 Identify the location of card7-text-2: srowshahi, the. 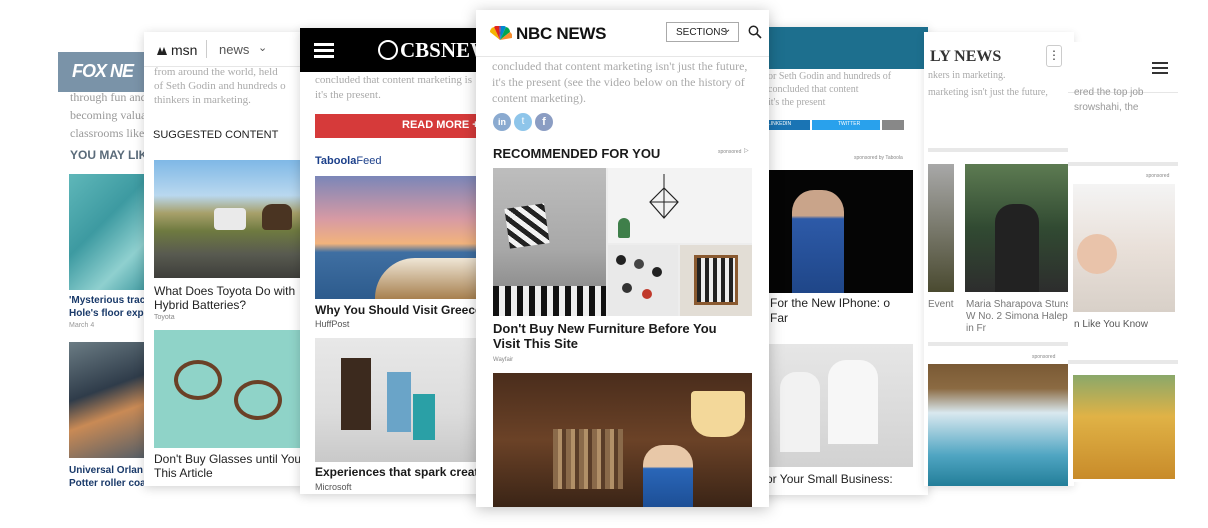
(1106, 107).